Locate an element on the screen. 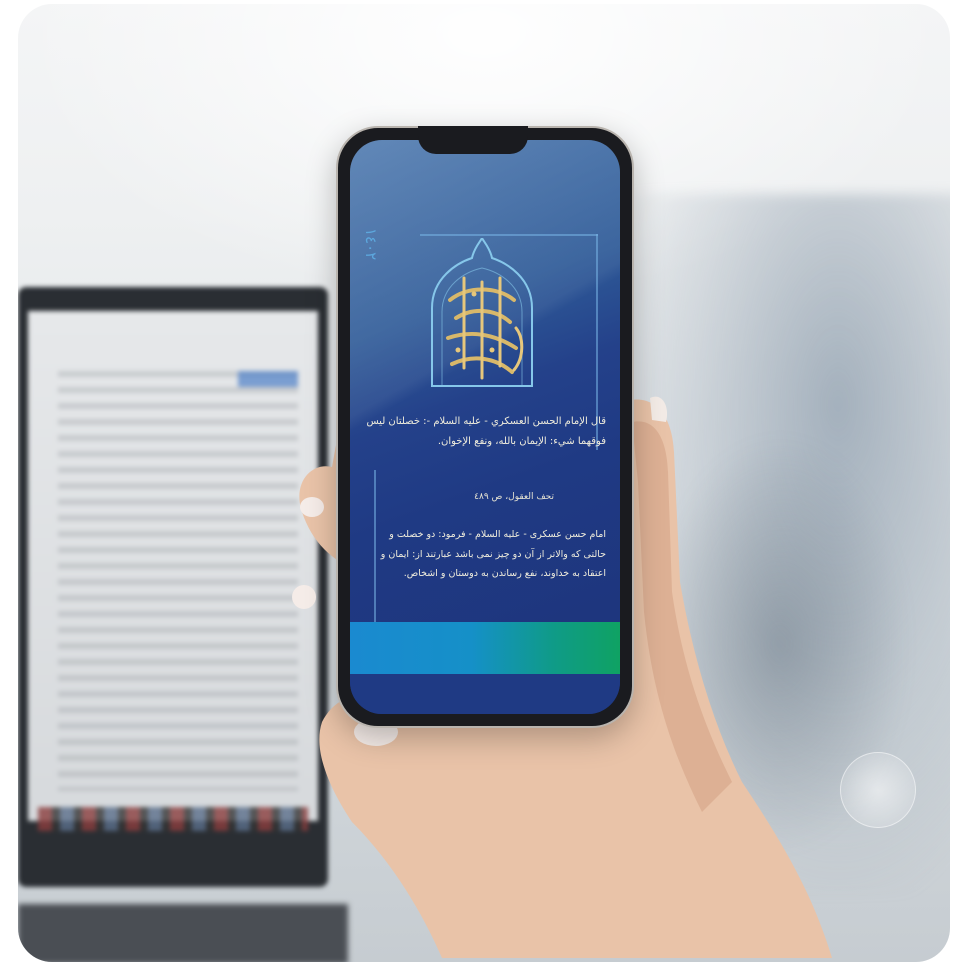 Image resolution: width=956 pixels, height=967 pixels. color-band is located at coordinates (485, 648).